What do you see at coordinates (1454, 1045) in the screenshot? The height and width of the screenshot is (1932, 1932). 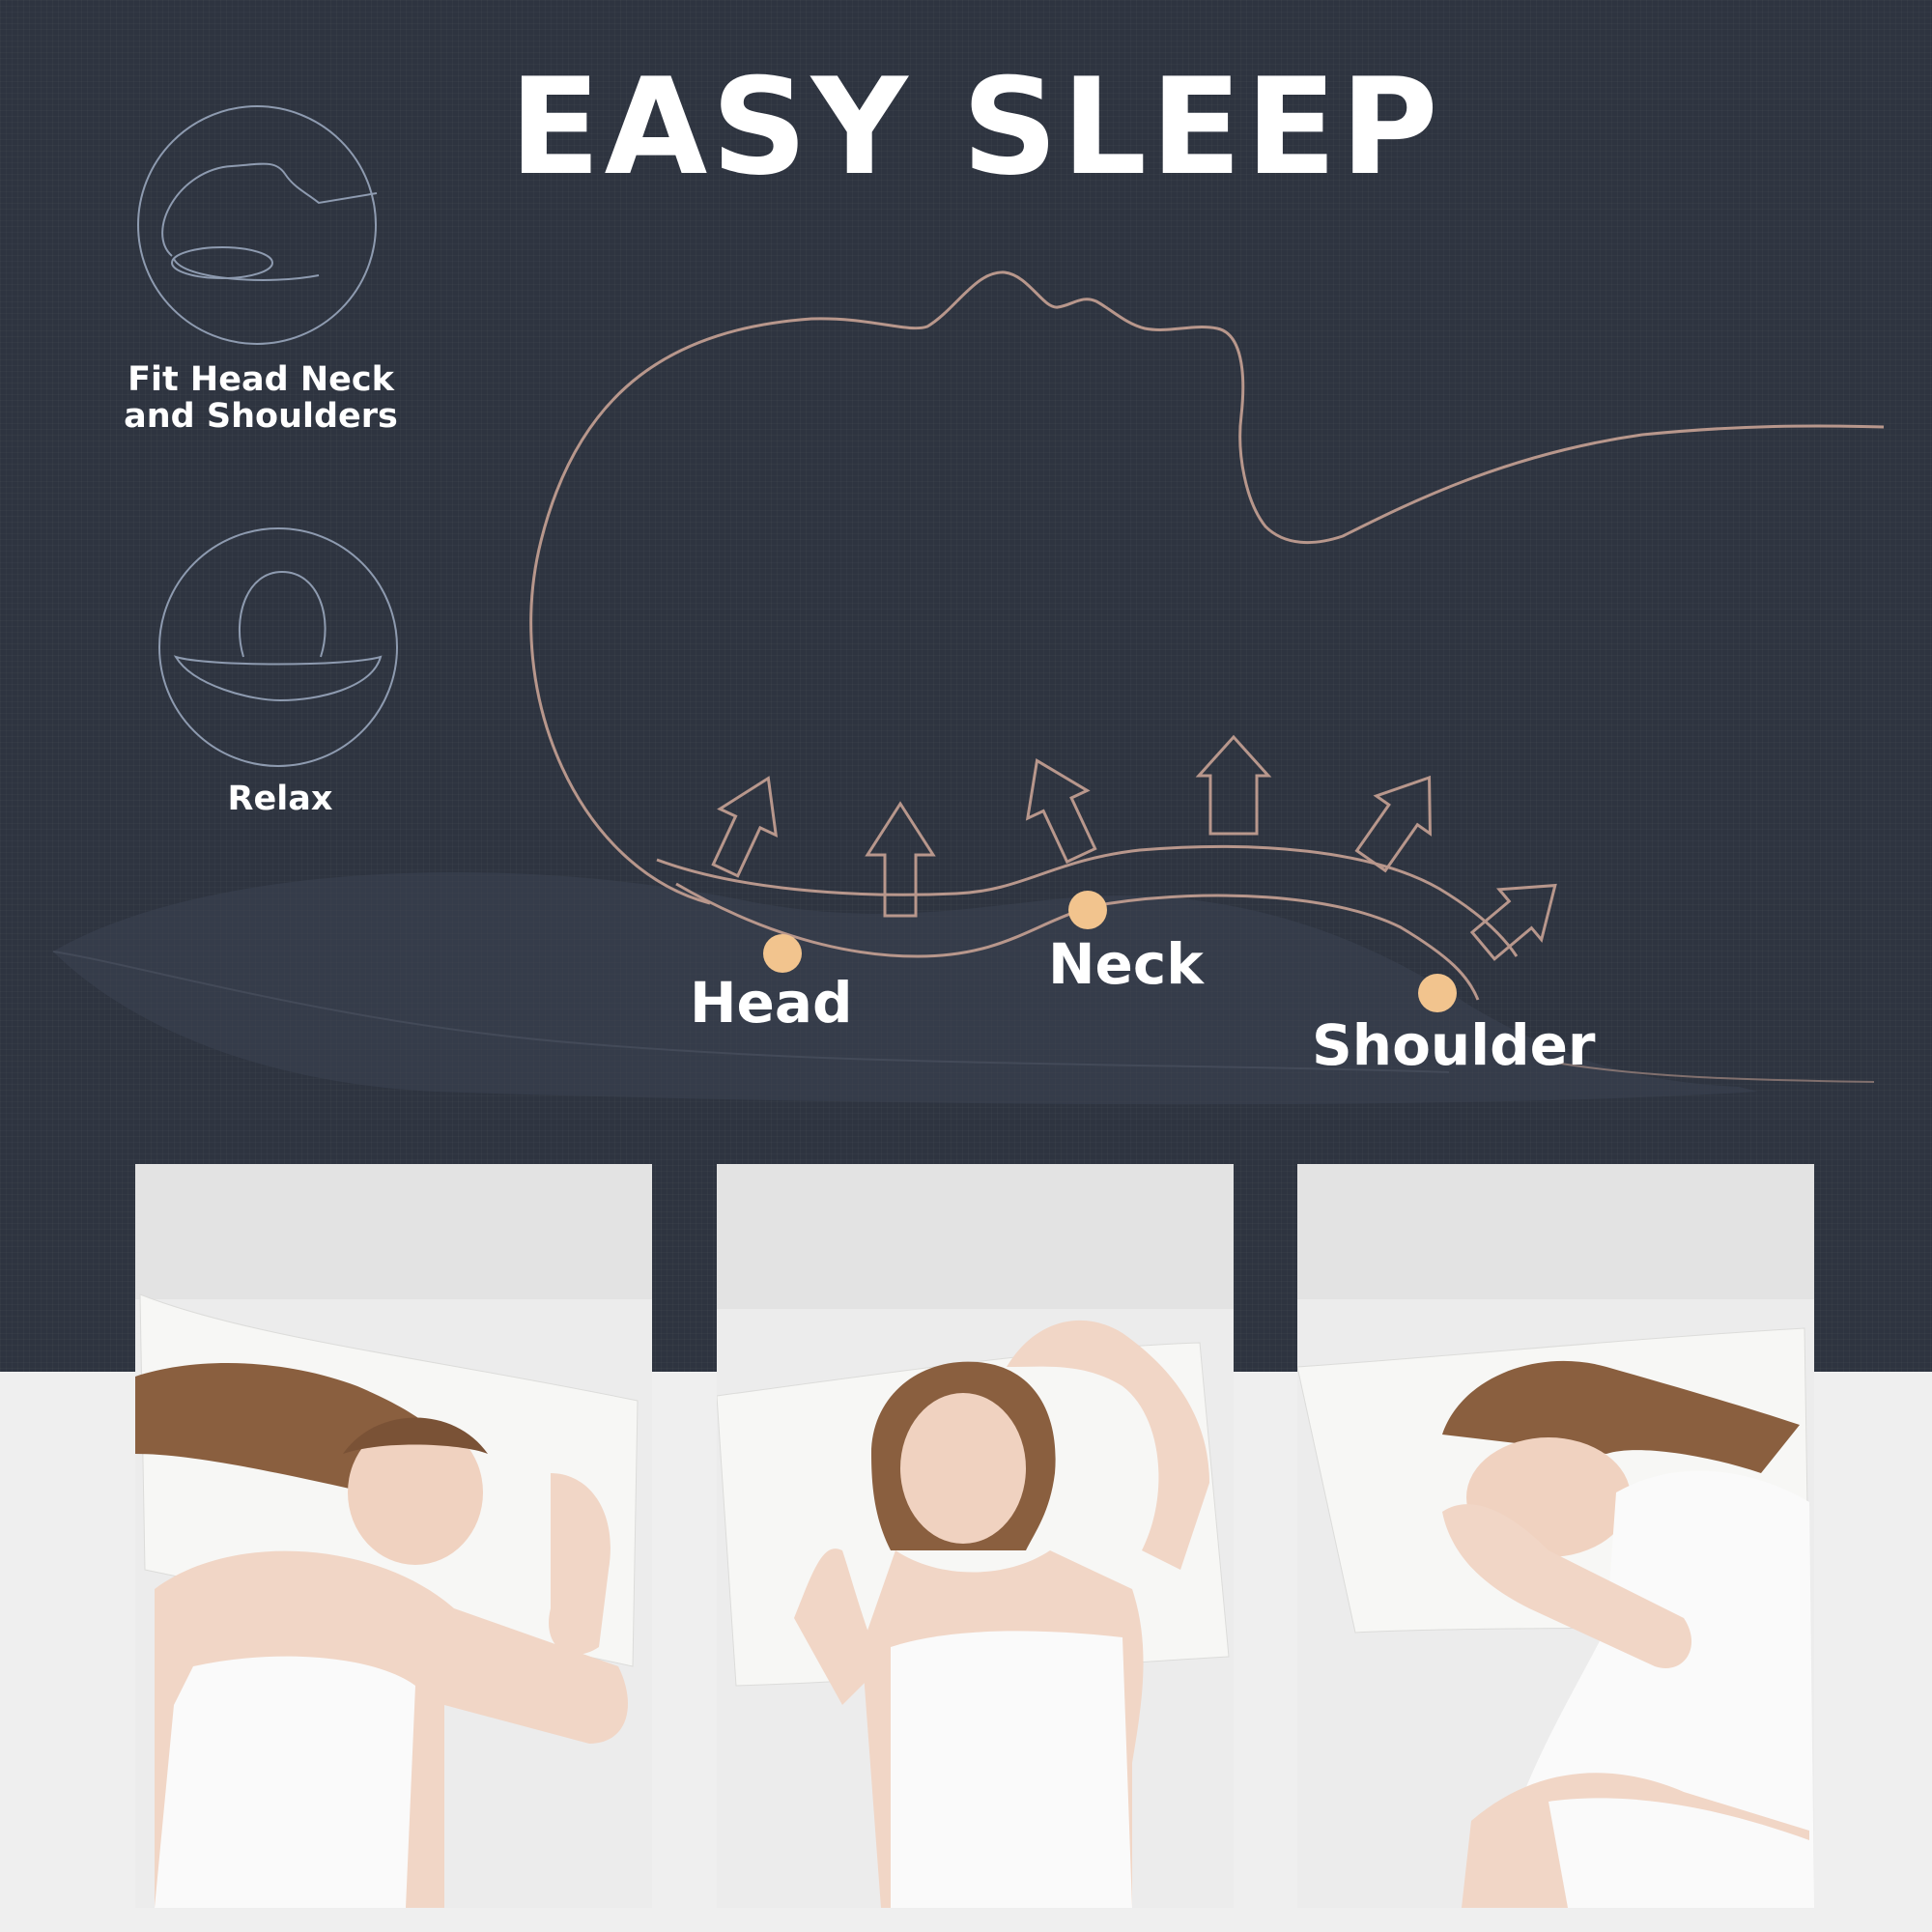 I see `shoulder-callout: Shoulder` at bounding box center [1454, 1045].